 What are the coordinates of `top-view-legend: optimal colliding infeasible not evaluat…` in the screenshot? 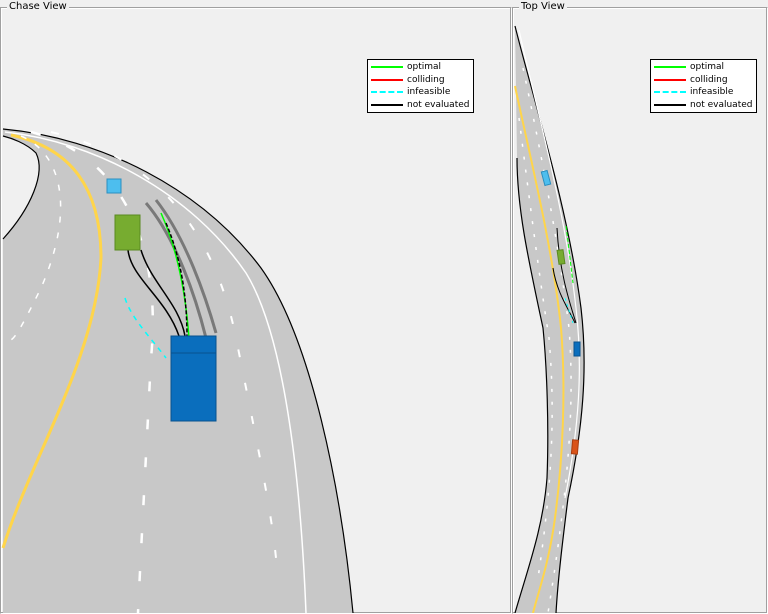 It's located at (704, 86).